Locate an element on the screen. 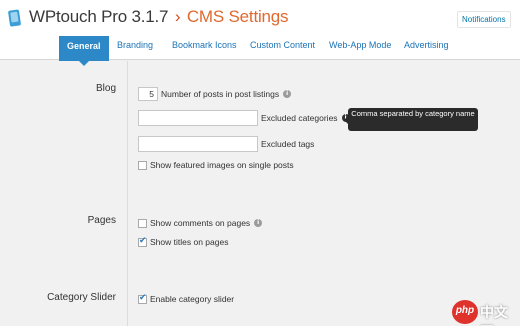 The image size is (520, 326). titles-on-pages-checkbox is located at coordinates (142, 241).